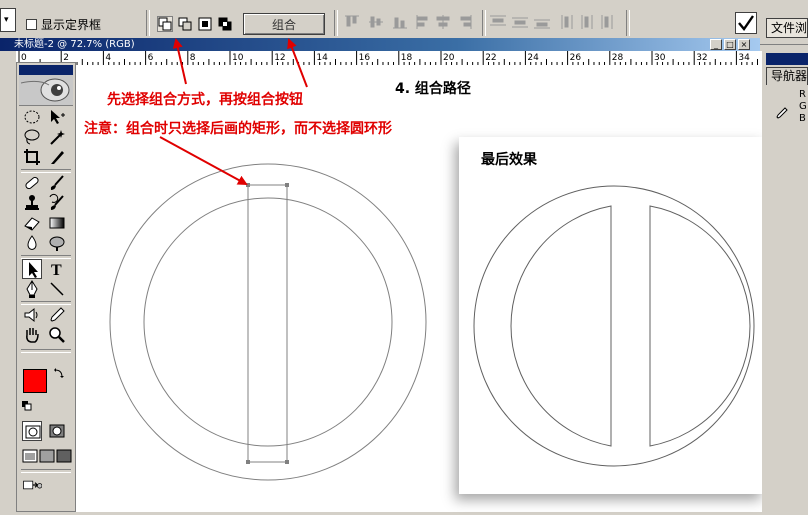  What do you see at coordinates (32, 157) in the screenshot?
I see `crop-tool-icon` at bounding box center [32, 157].